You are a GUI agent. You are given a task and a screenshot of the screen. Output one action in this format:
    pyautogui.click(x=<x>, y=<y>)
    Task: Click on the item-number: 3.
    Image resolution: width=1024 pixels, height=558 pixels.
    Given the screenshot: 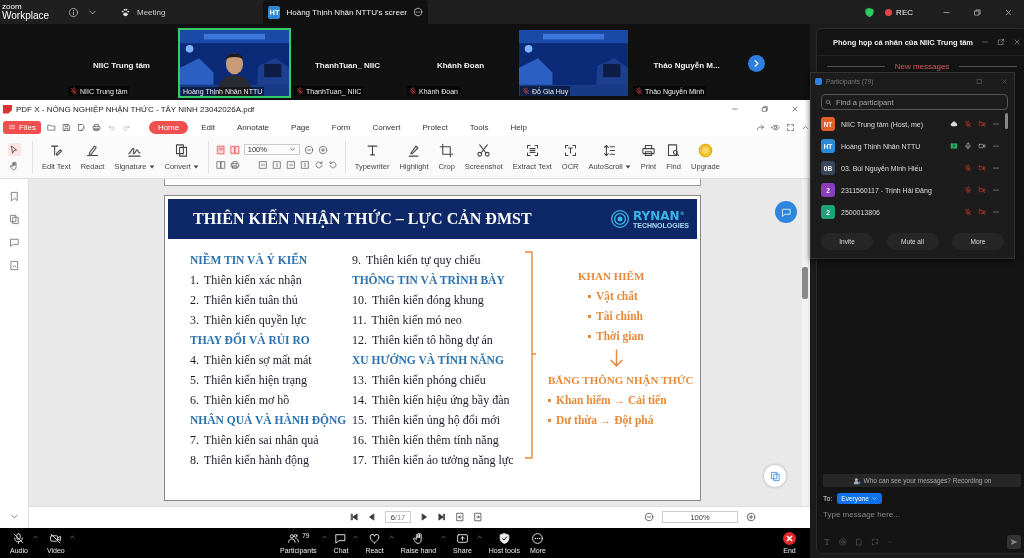 What is the action you would take?
    pyautogui.click(x=194, y=320)
    